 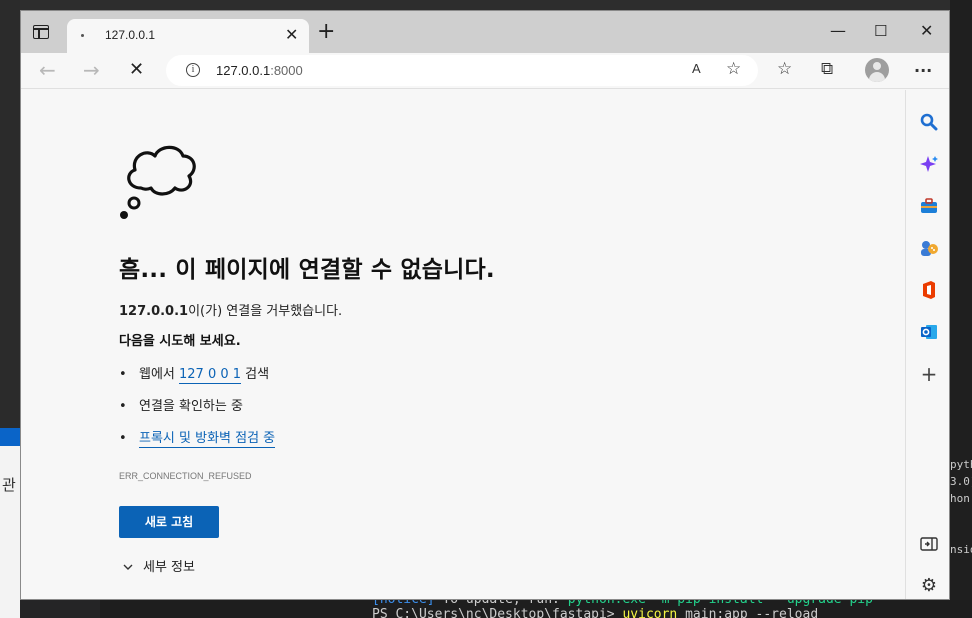 I want to click on try-heading: 다음을 시도해 보세요., so click(x=180, y=341).